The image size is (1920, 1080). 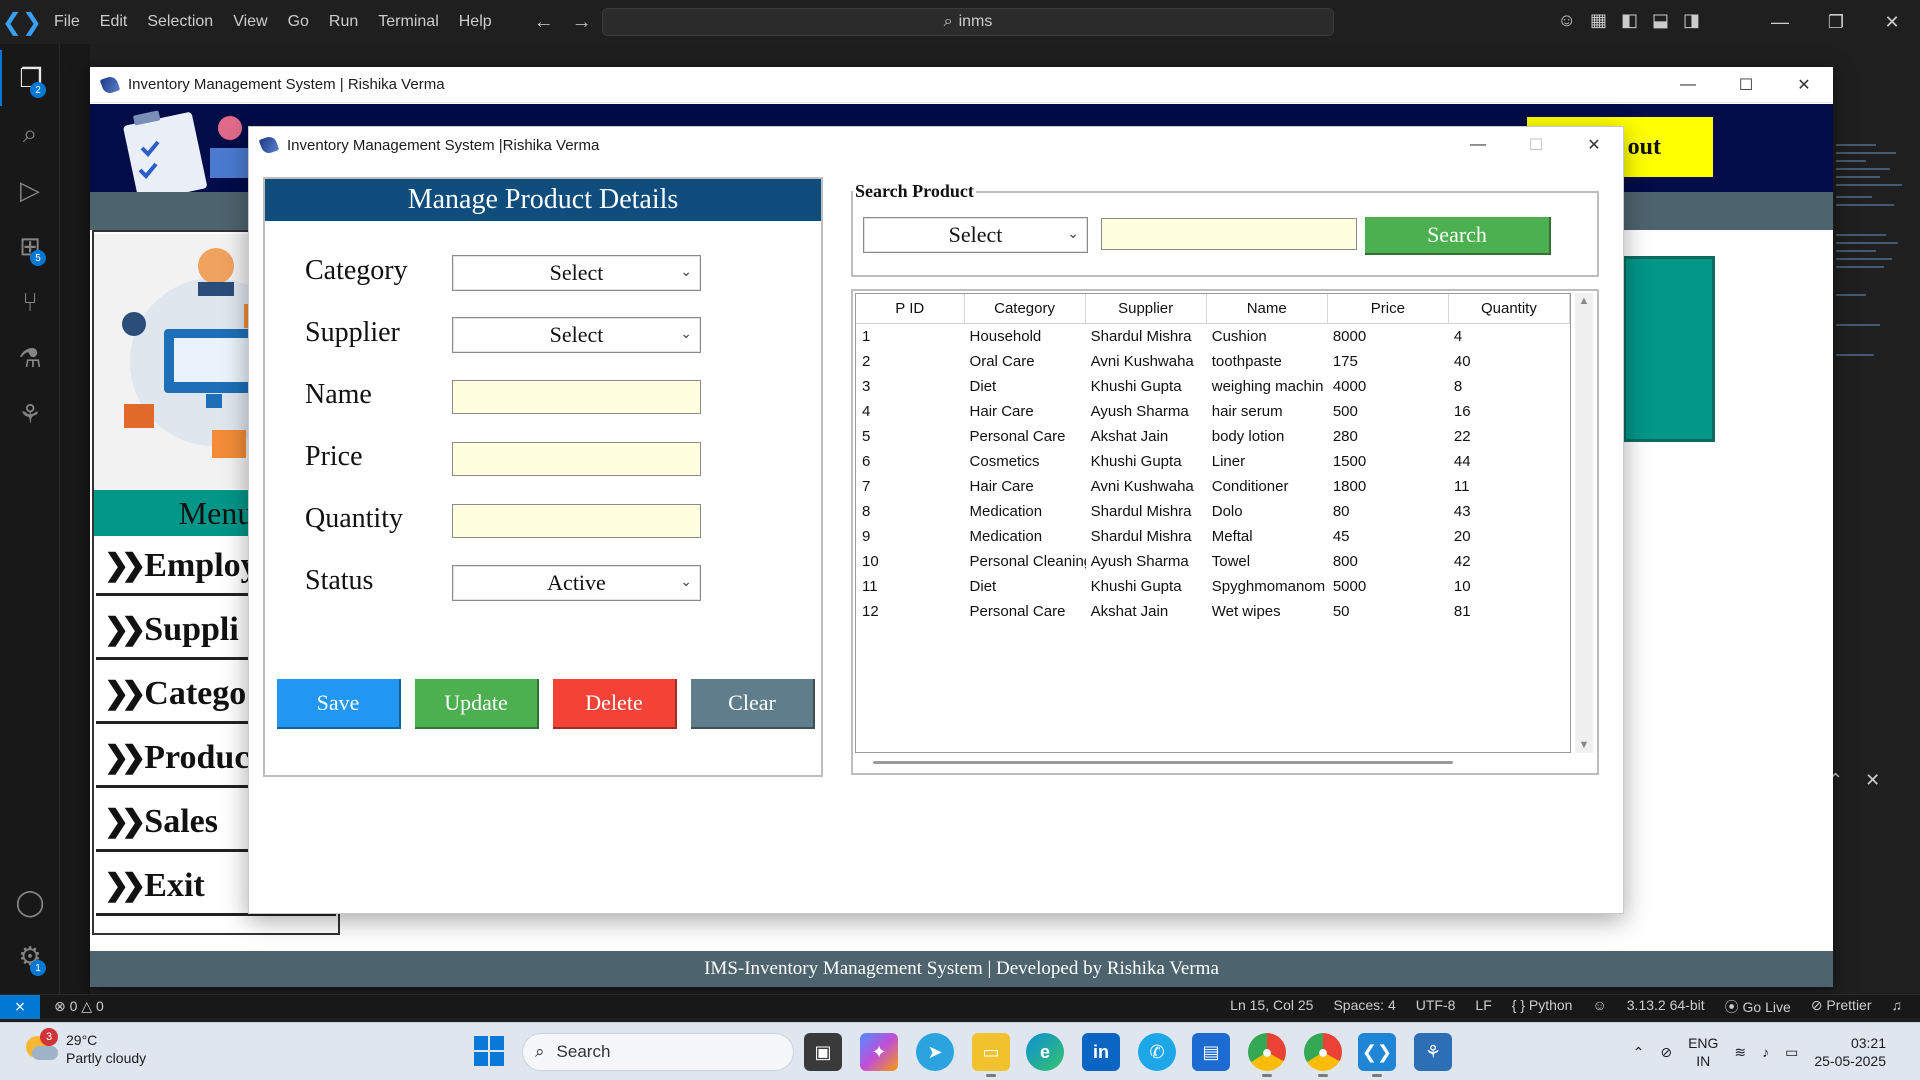 I want to click on table-row: 9 Medication Shardul Mishra Meftal 45 20, so click(x=1213, y=536).